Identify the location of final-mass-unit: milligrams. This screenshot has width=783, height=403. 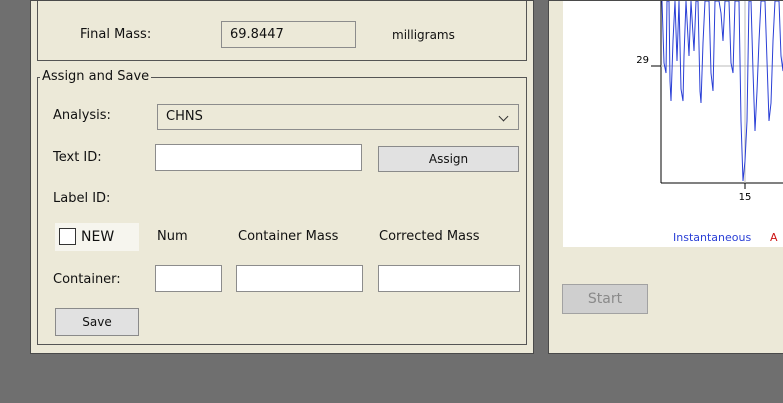
(423, 35).